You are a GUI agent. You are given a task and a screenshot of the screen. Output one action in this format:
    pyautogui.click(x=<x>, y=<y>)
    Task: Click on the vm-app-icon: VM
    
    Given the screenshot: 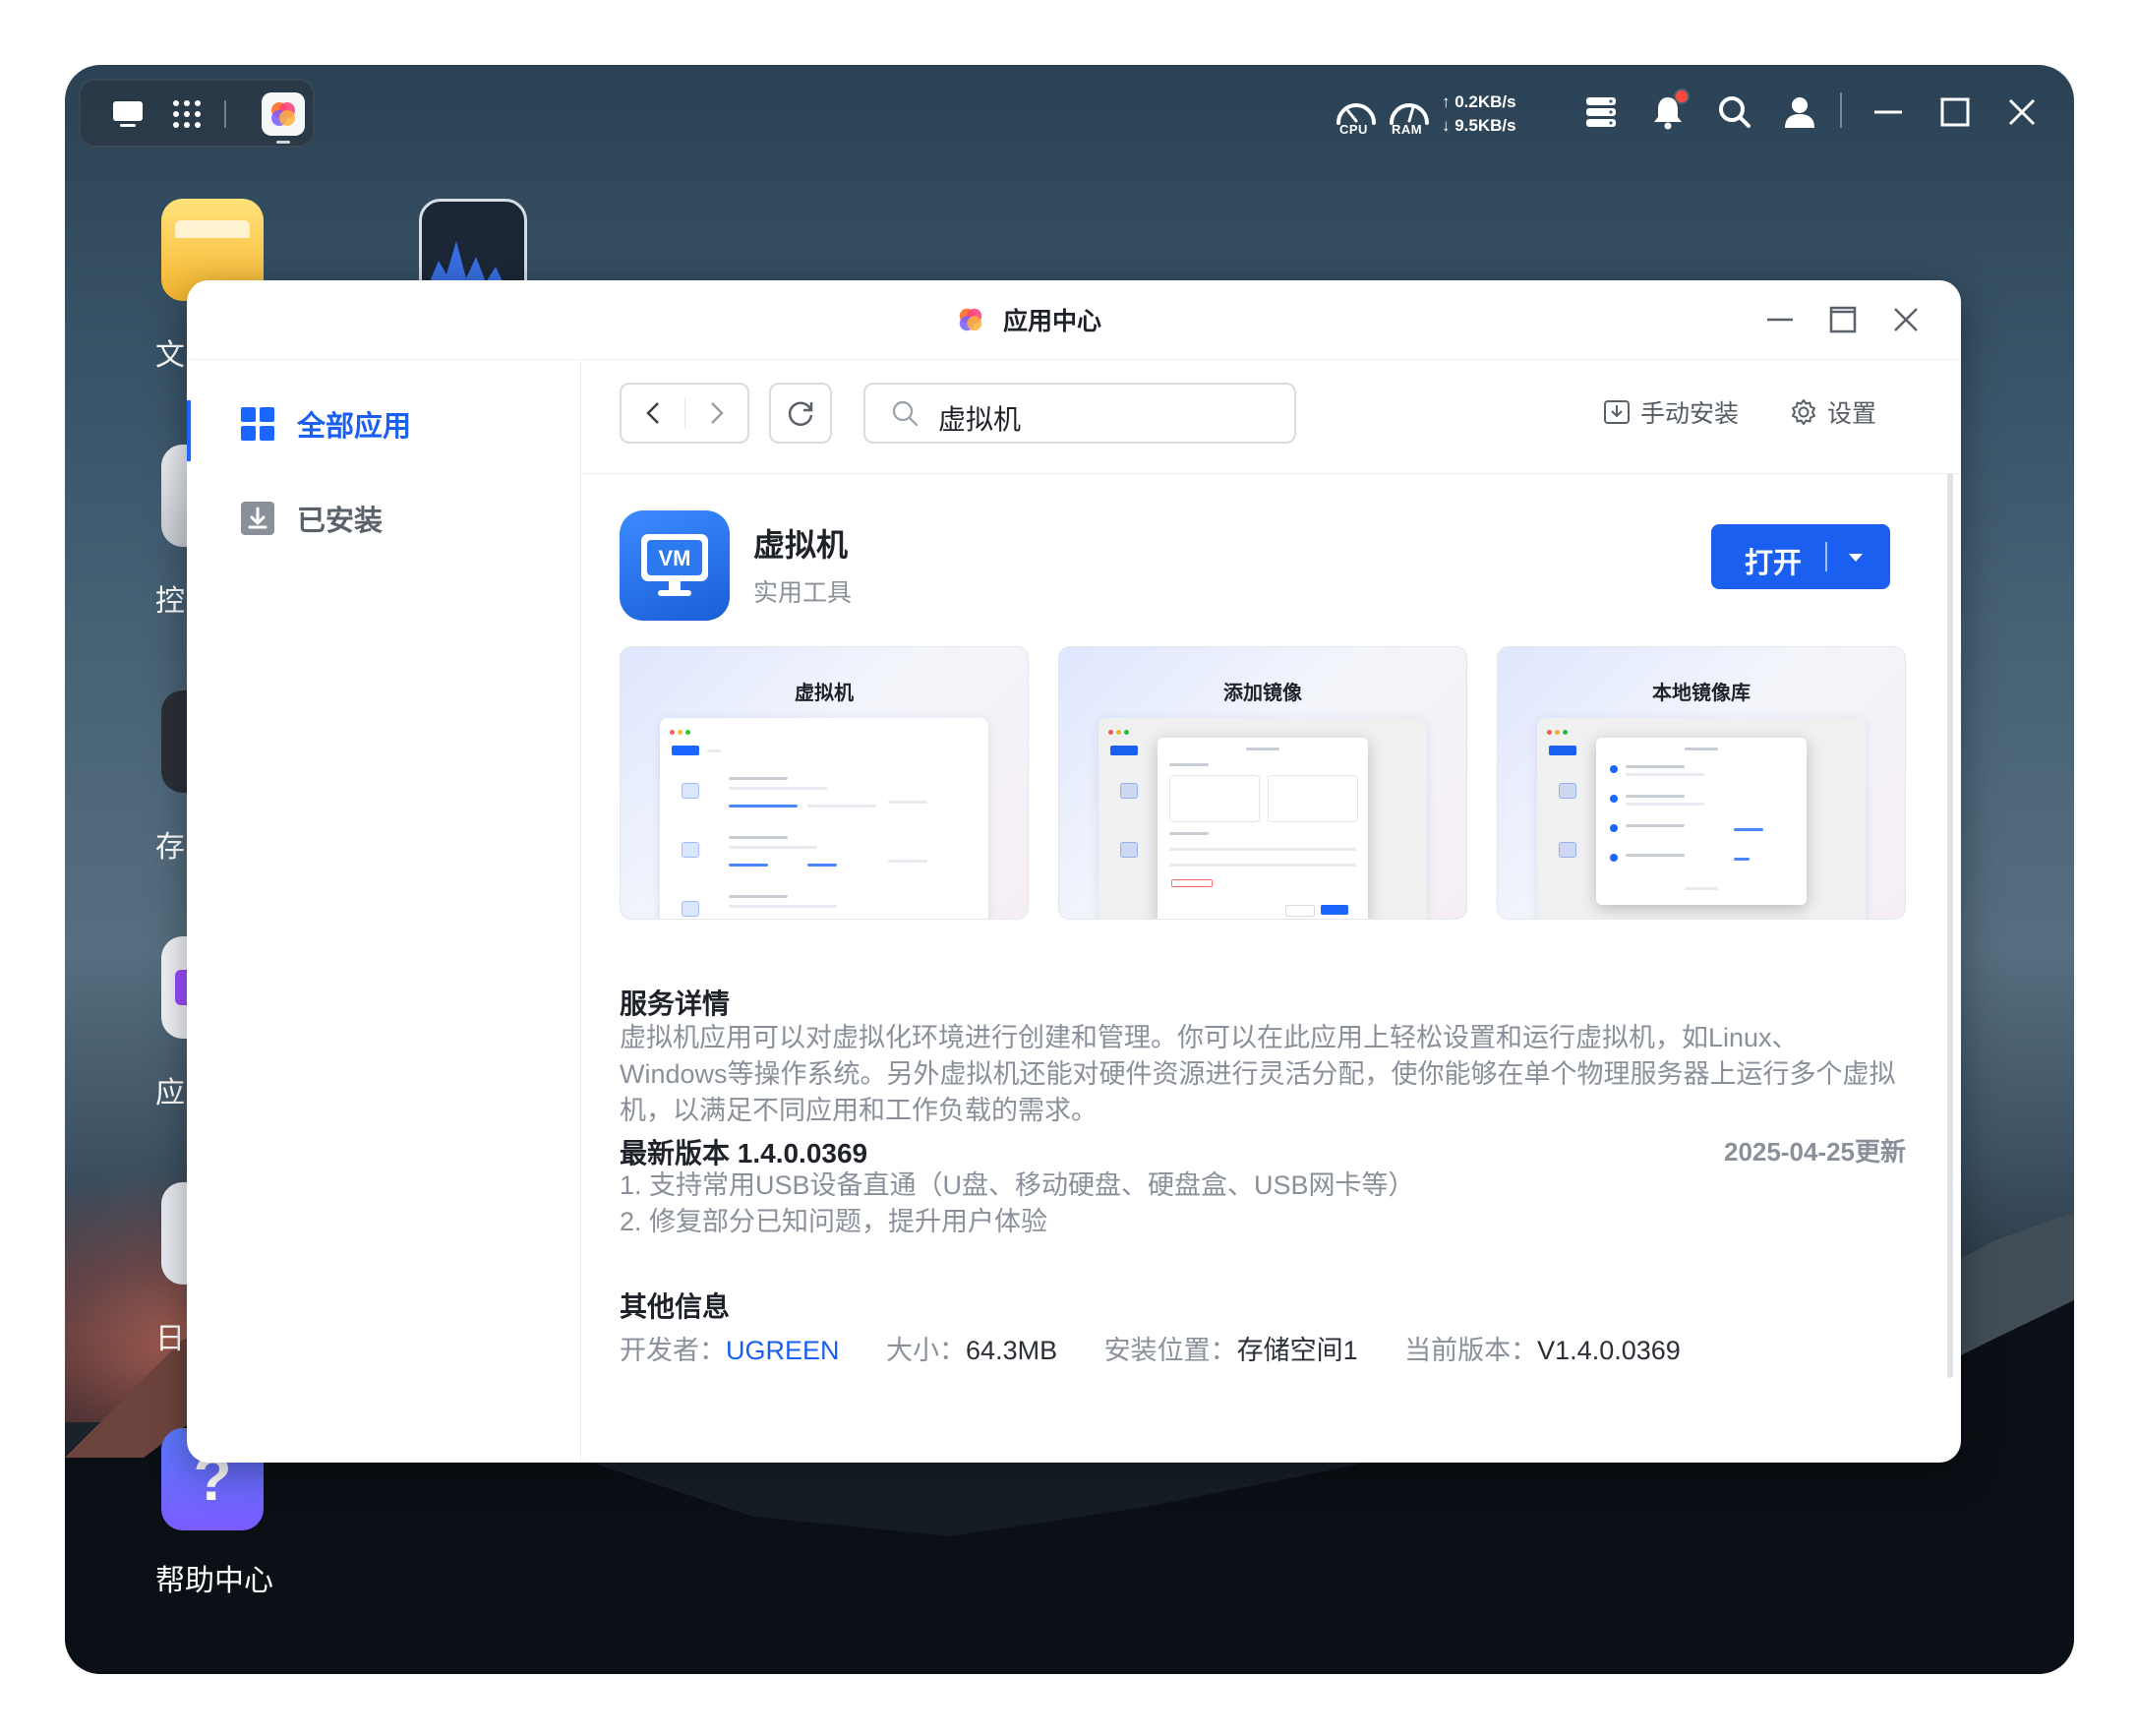 What is the action you would take?
    pyautogui.click(x=675, y=565)
    